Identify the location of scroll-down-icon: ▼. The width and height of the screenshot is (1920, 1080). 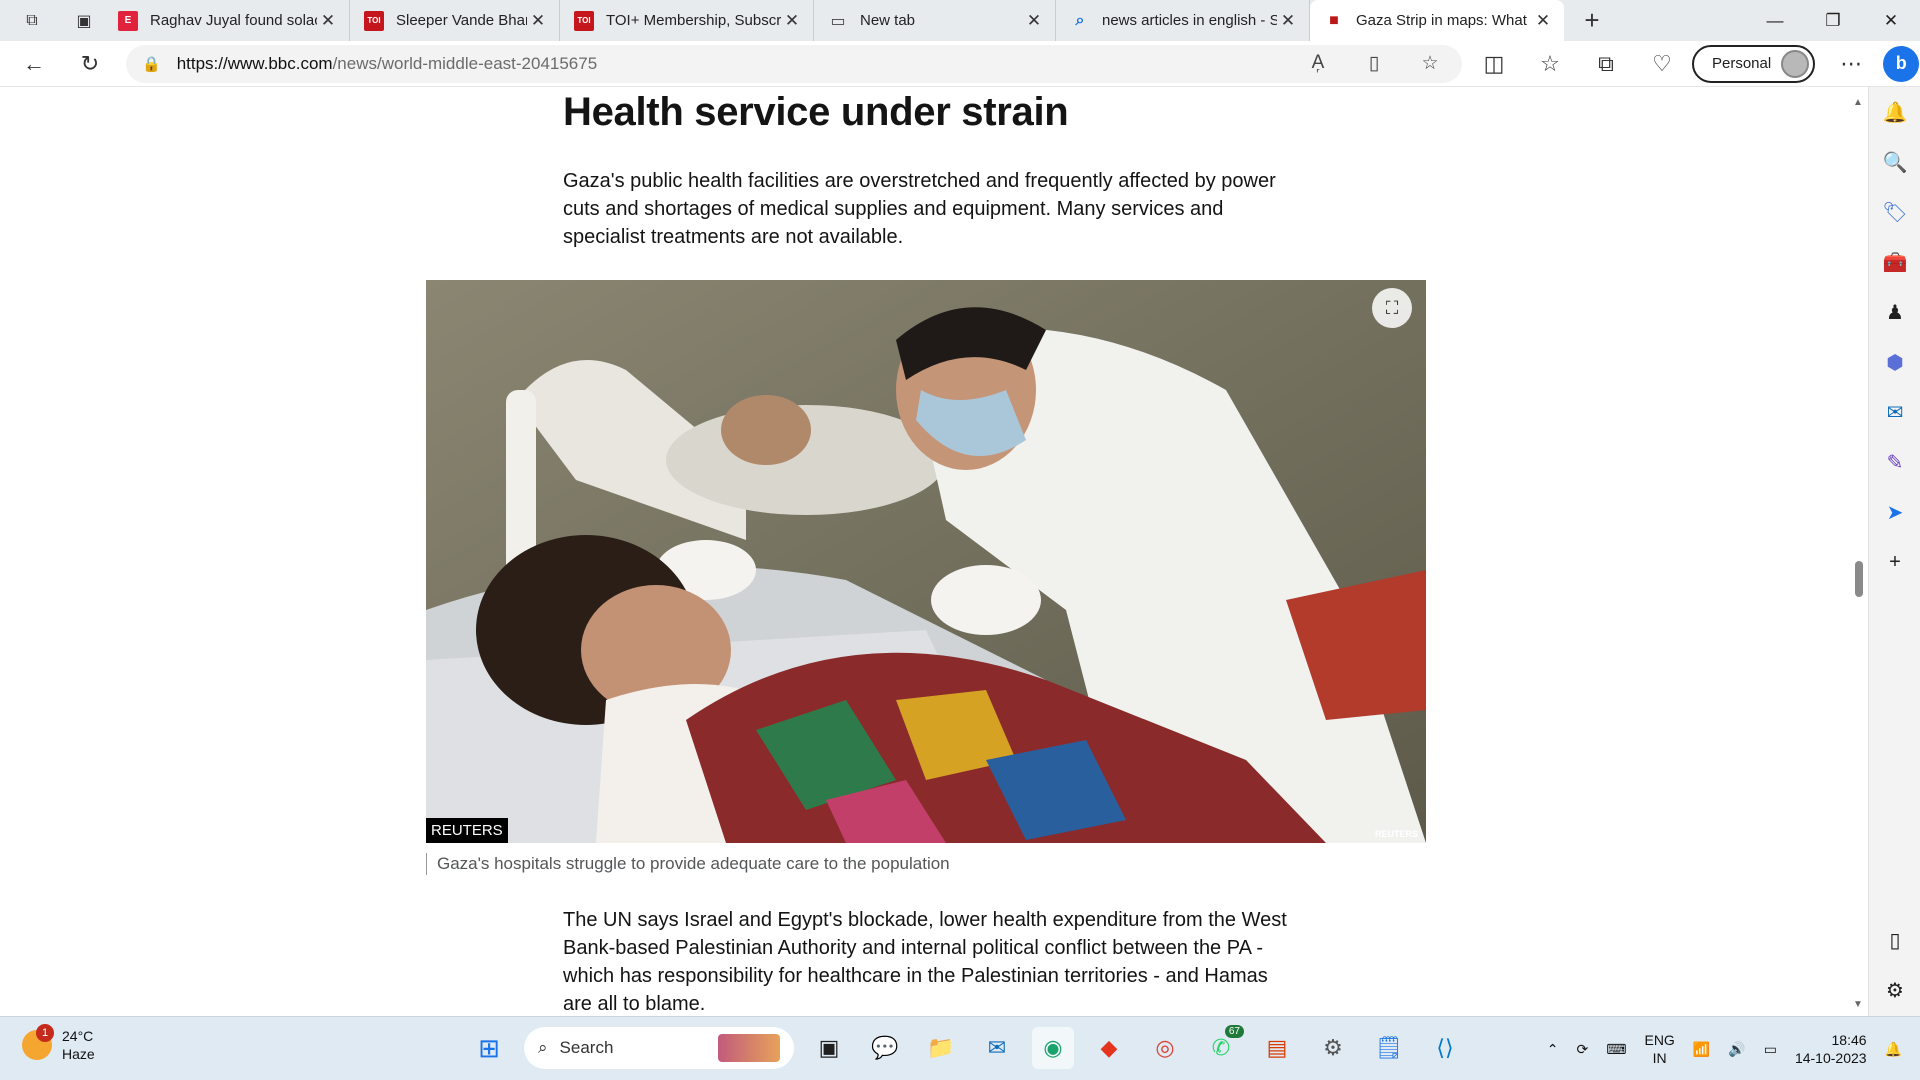
(1858, 1004).